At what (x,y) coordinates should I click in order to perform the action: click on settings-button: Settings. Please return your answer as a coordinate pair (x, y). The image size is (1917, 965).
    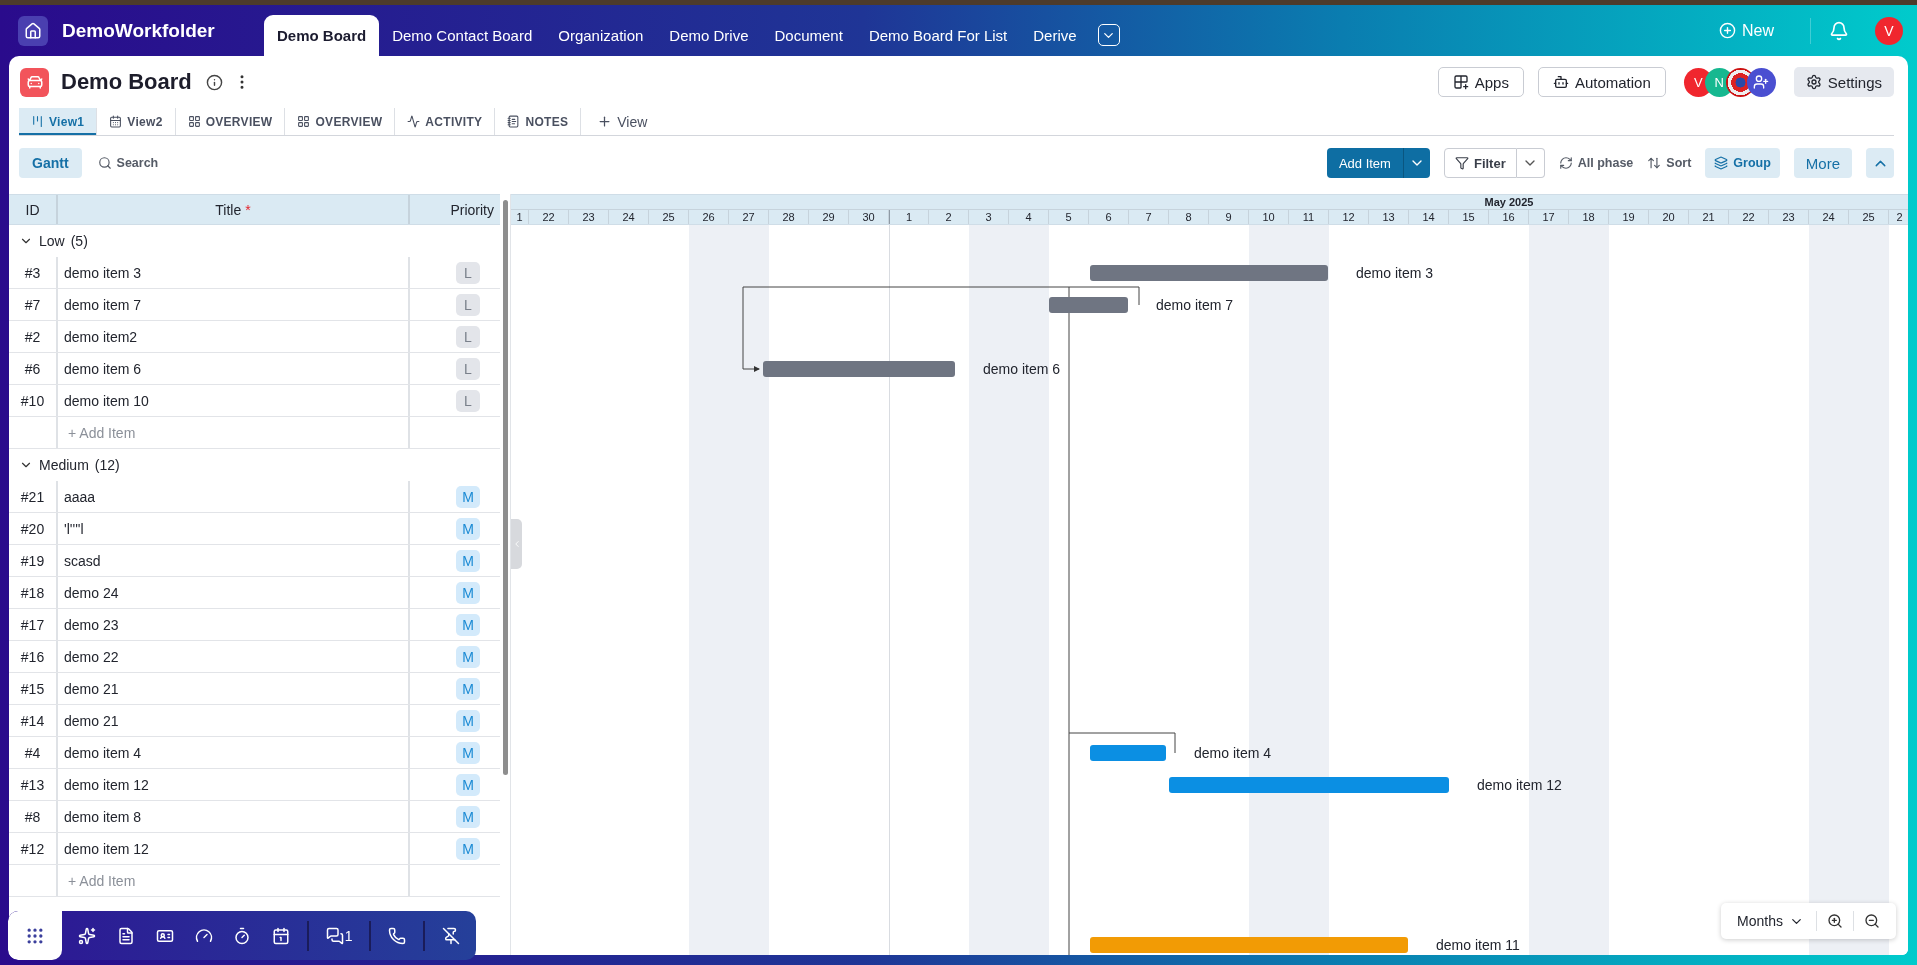
    Looking at the image, I should click on (1843, 82).